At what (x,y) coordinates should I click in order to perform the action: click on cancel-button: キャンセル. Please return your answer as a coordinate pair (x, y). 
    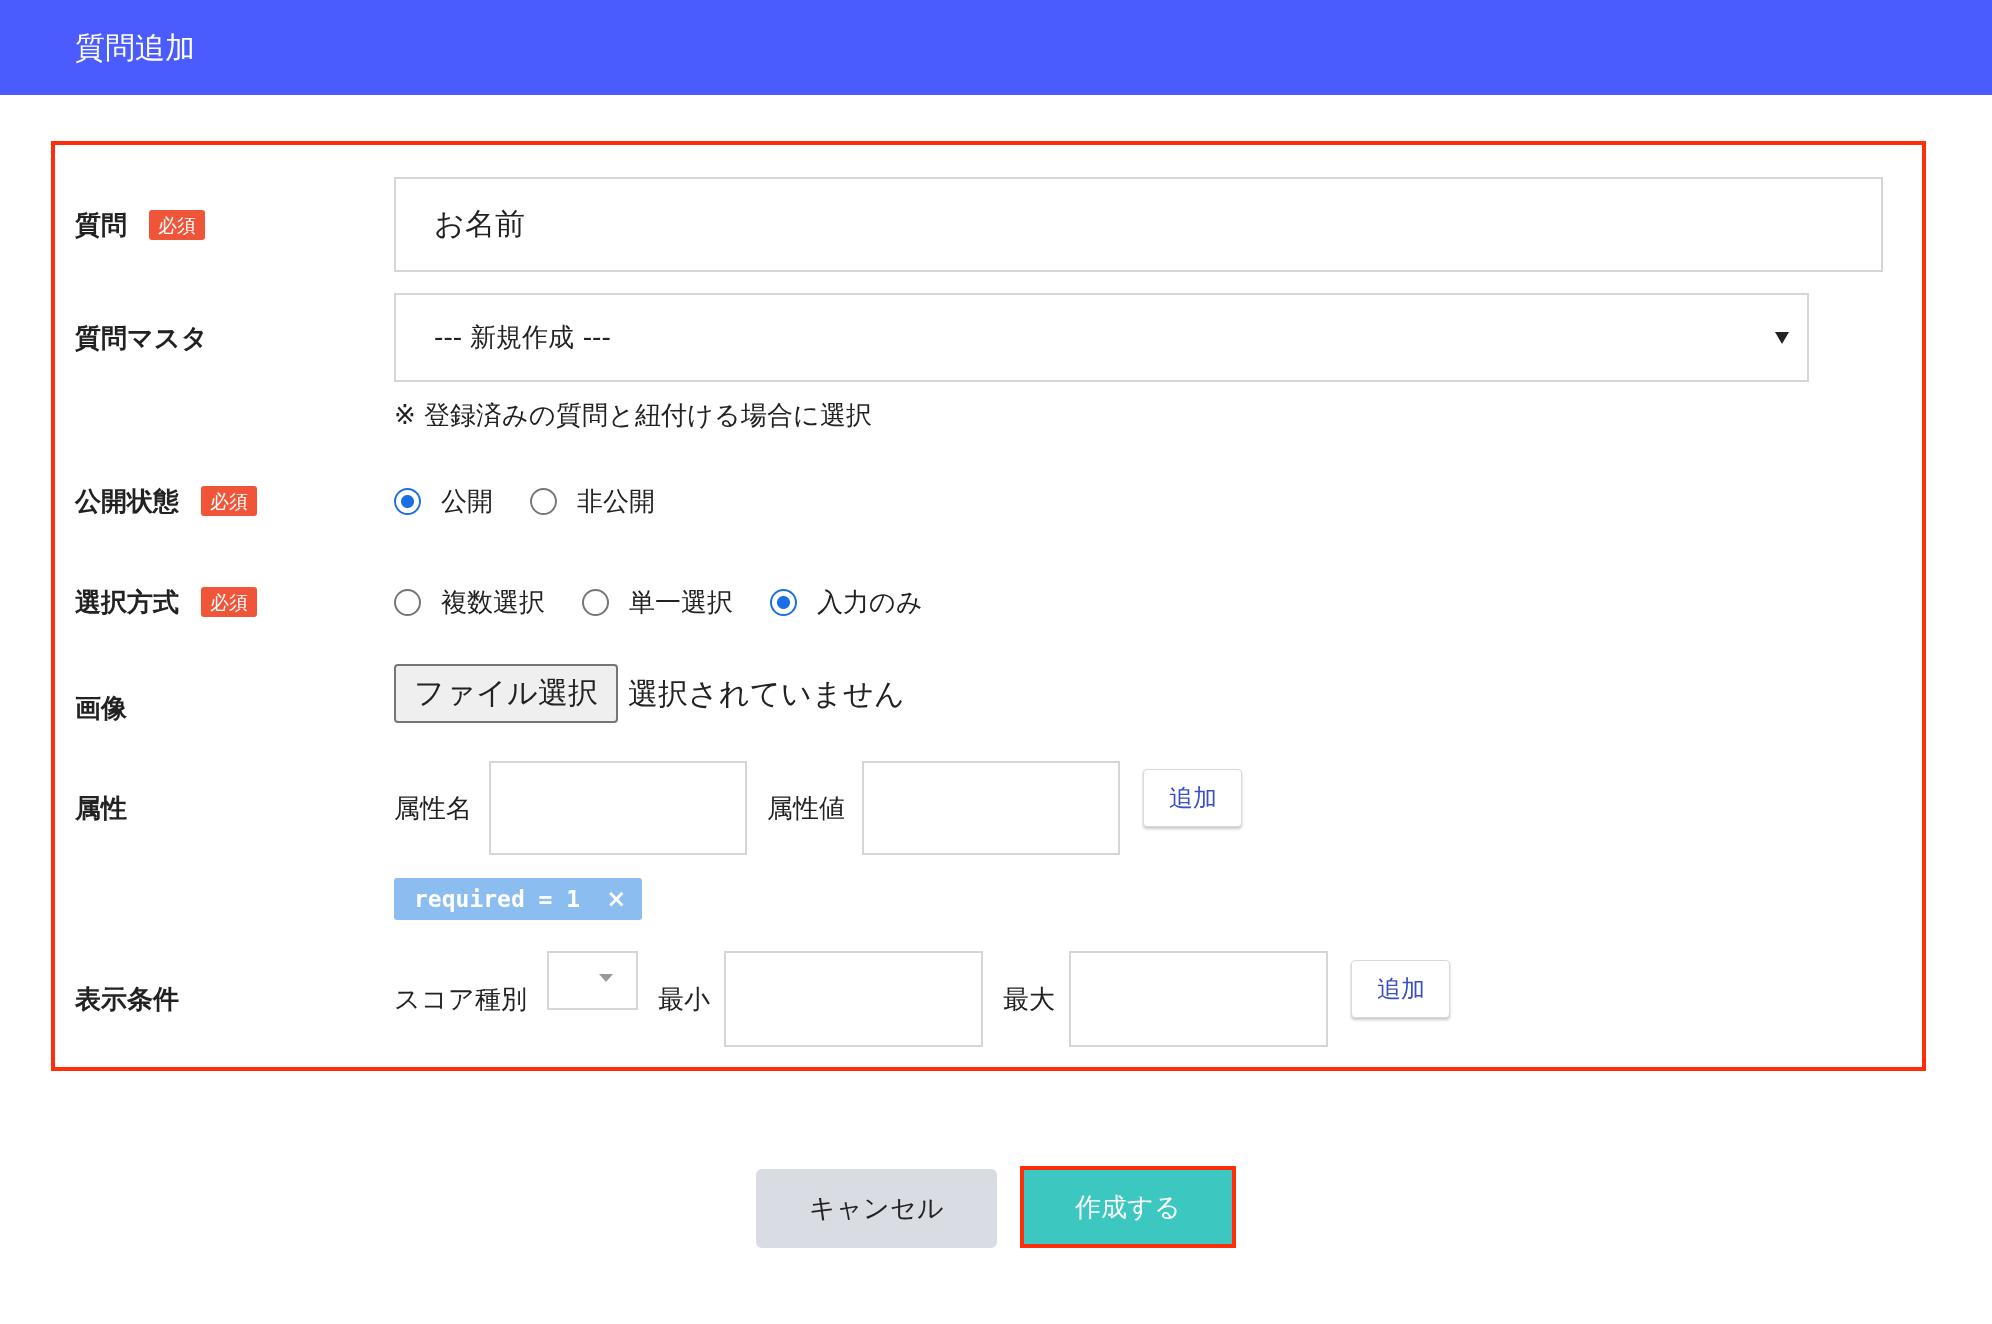
    Looking at the image, I should click on (876, 1208).